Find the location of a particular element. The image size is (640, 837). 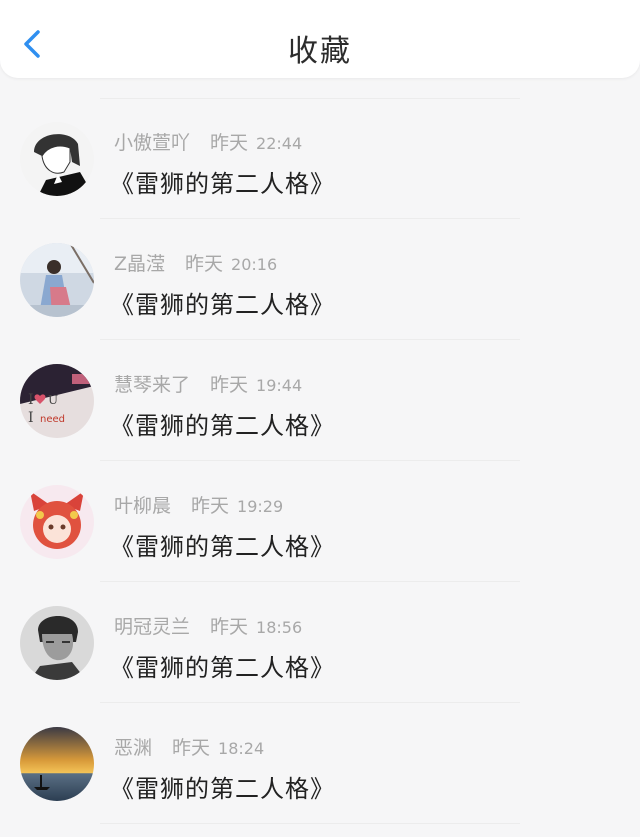

top-nav-bar: 收藏 is located at coordinates (320, 39).